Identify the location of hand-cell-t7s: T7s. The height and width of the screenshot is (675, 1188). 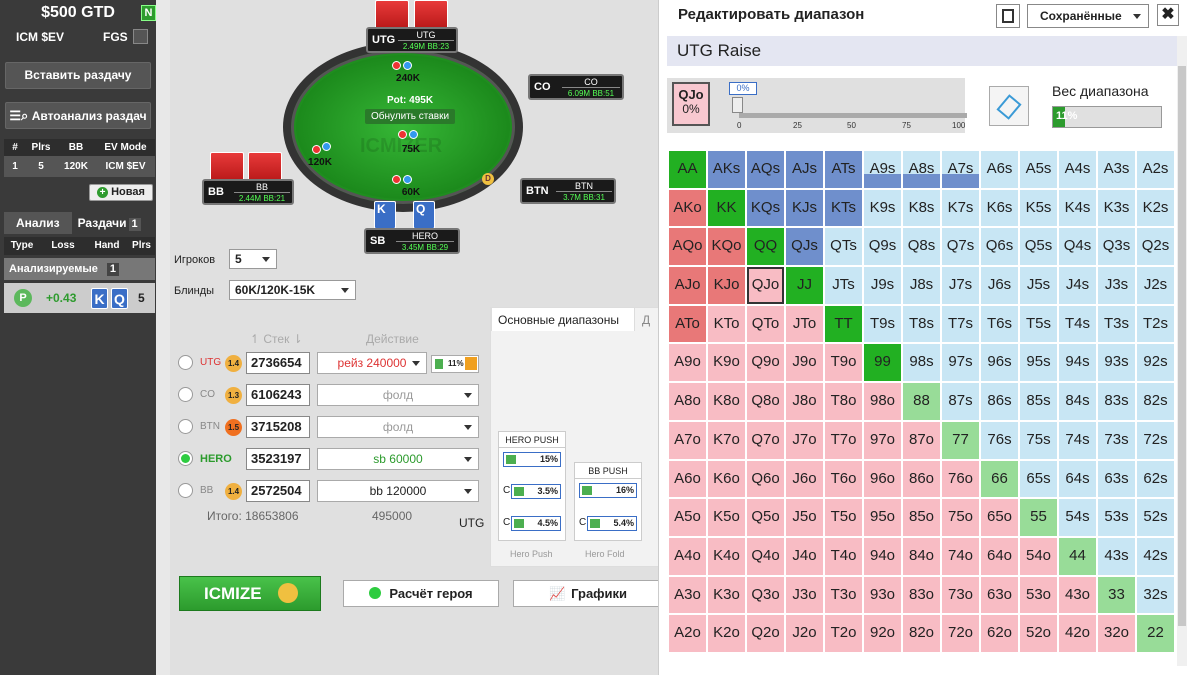
(960, 324).